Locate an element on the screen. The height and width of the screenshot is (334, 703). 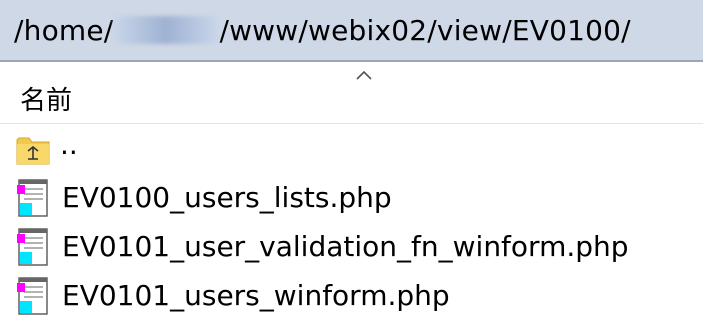
list-item-label: EV0101_users_winform.php is located at coordinates (256, 295).